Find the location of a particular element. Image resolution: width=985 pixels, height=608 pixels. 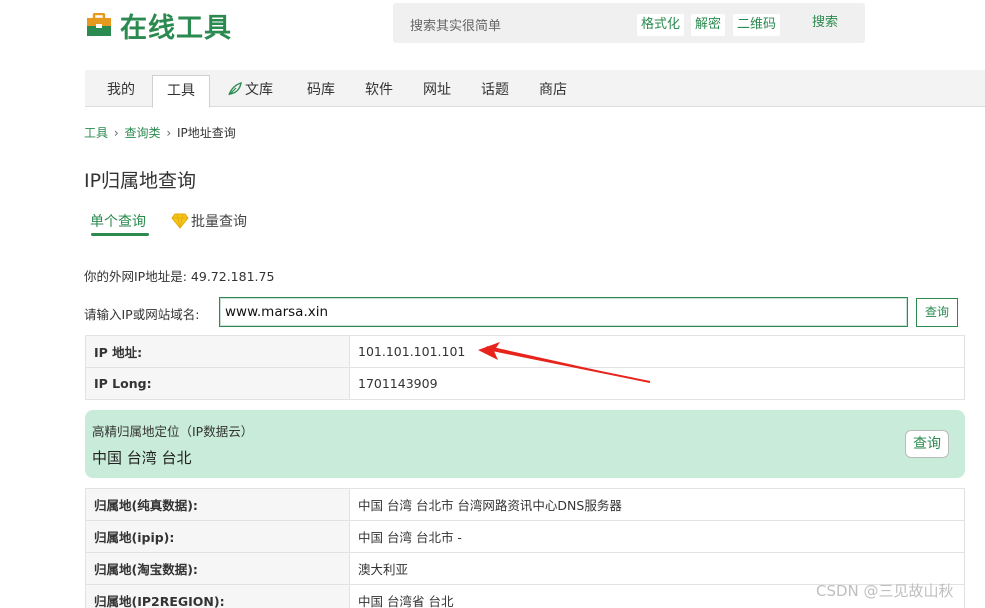

high-precision-panel: 高精归属地定位（IP数据云） 中国 台湾 台北 查询 is located at coordinates (525, 444).